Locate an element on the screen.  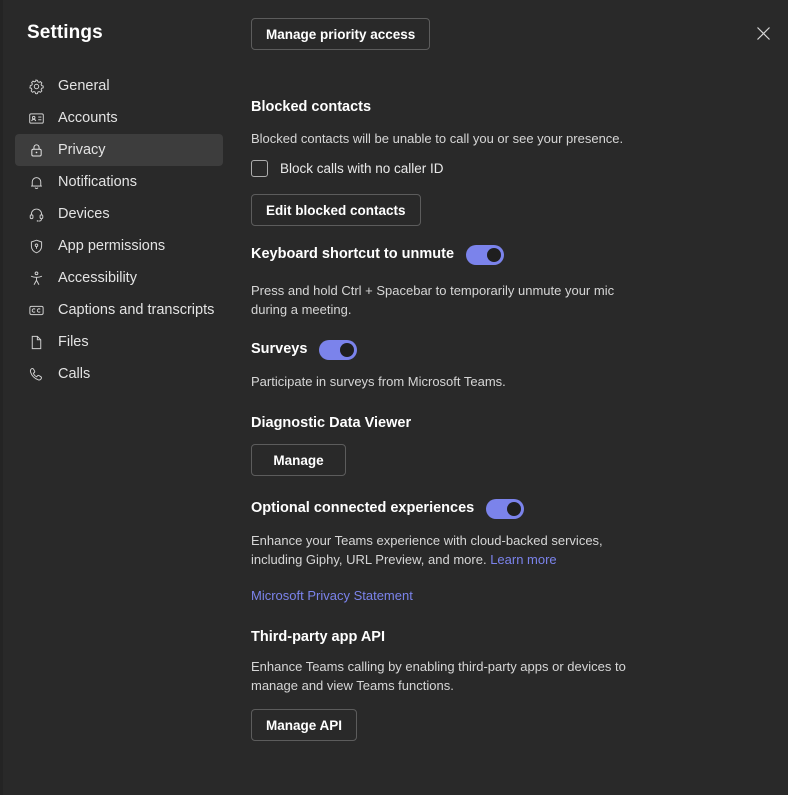
optional-connected-experiences-toggle is located at coordinates (505, 509).